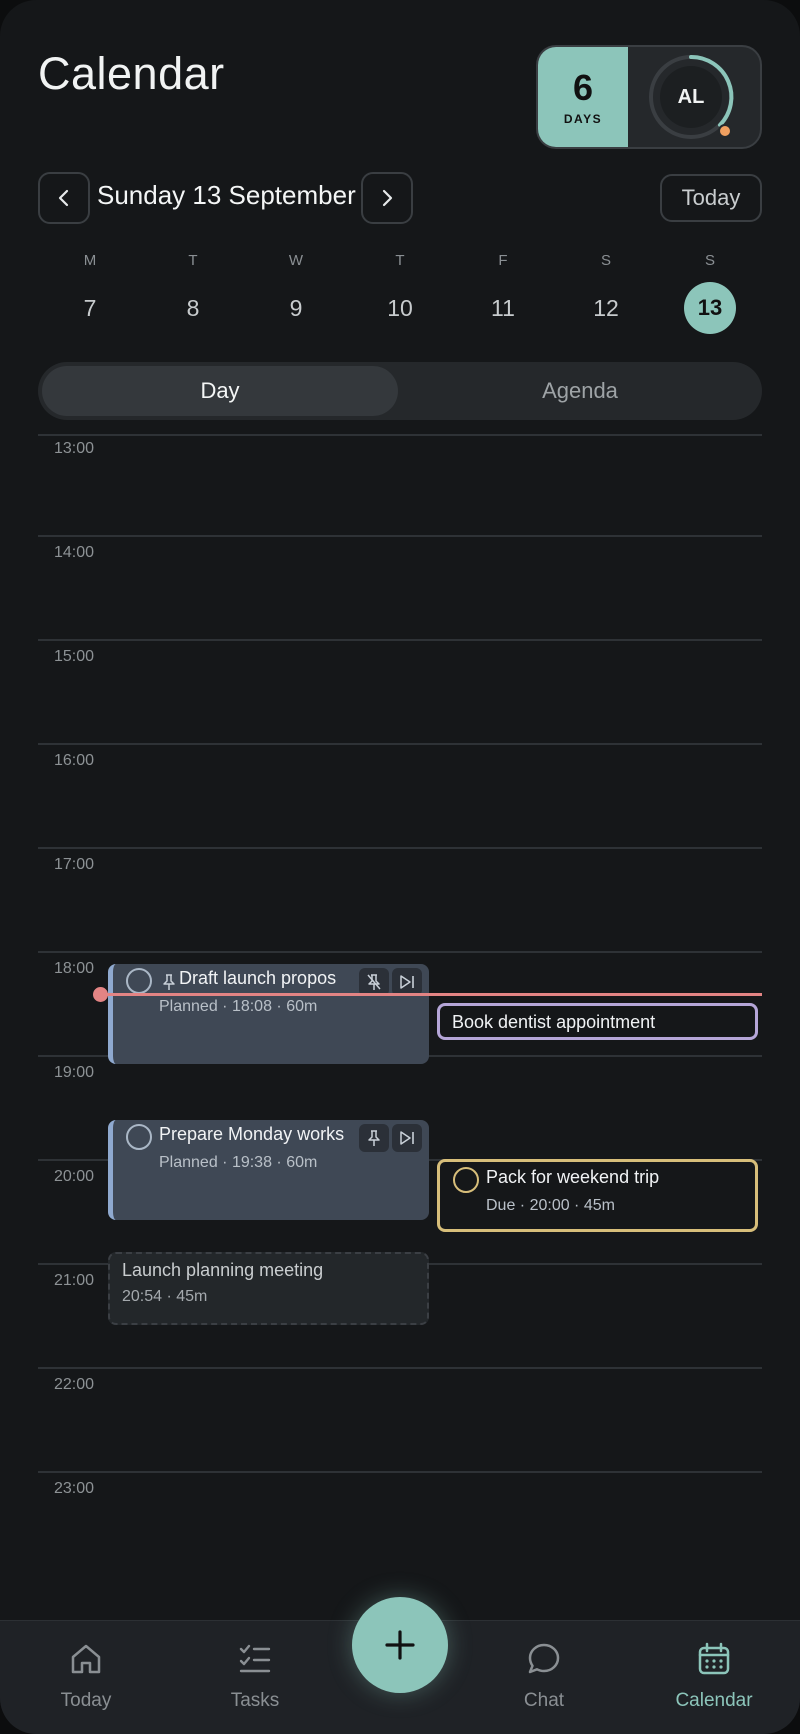  I want to click on streak-card: 6 DAYS AL, so click(649, 97).